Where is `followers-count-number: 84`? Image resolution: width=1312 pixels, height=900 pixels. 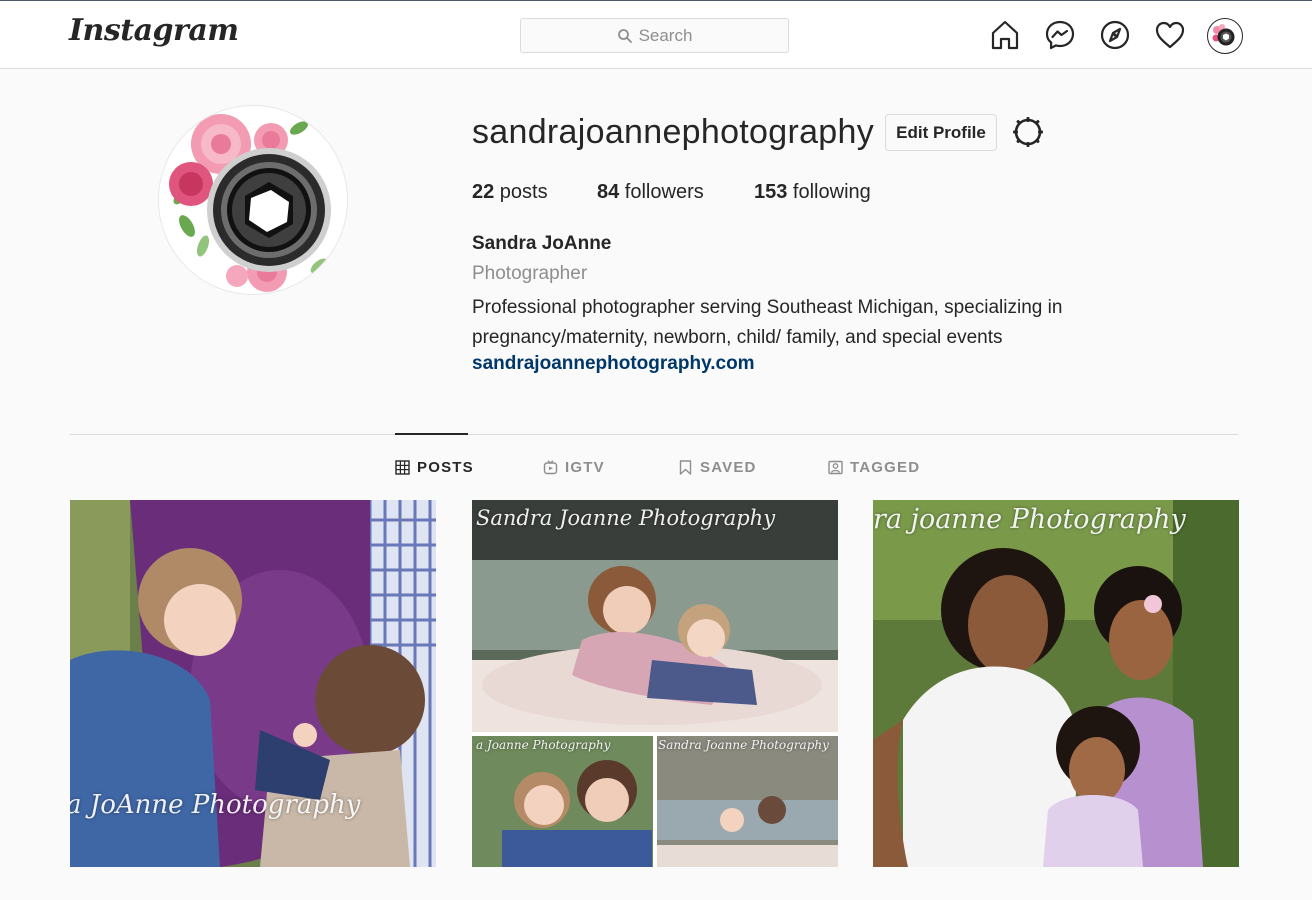 followers-count-number: 84 is located at coordinates (608, 192).